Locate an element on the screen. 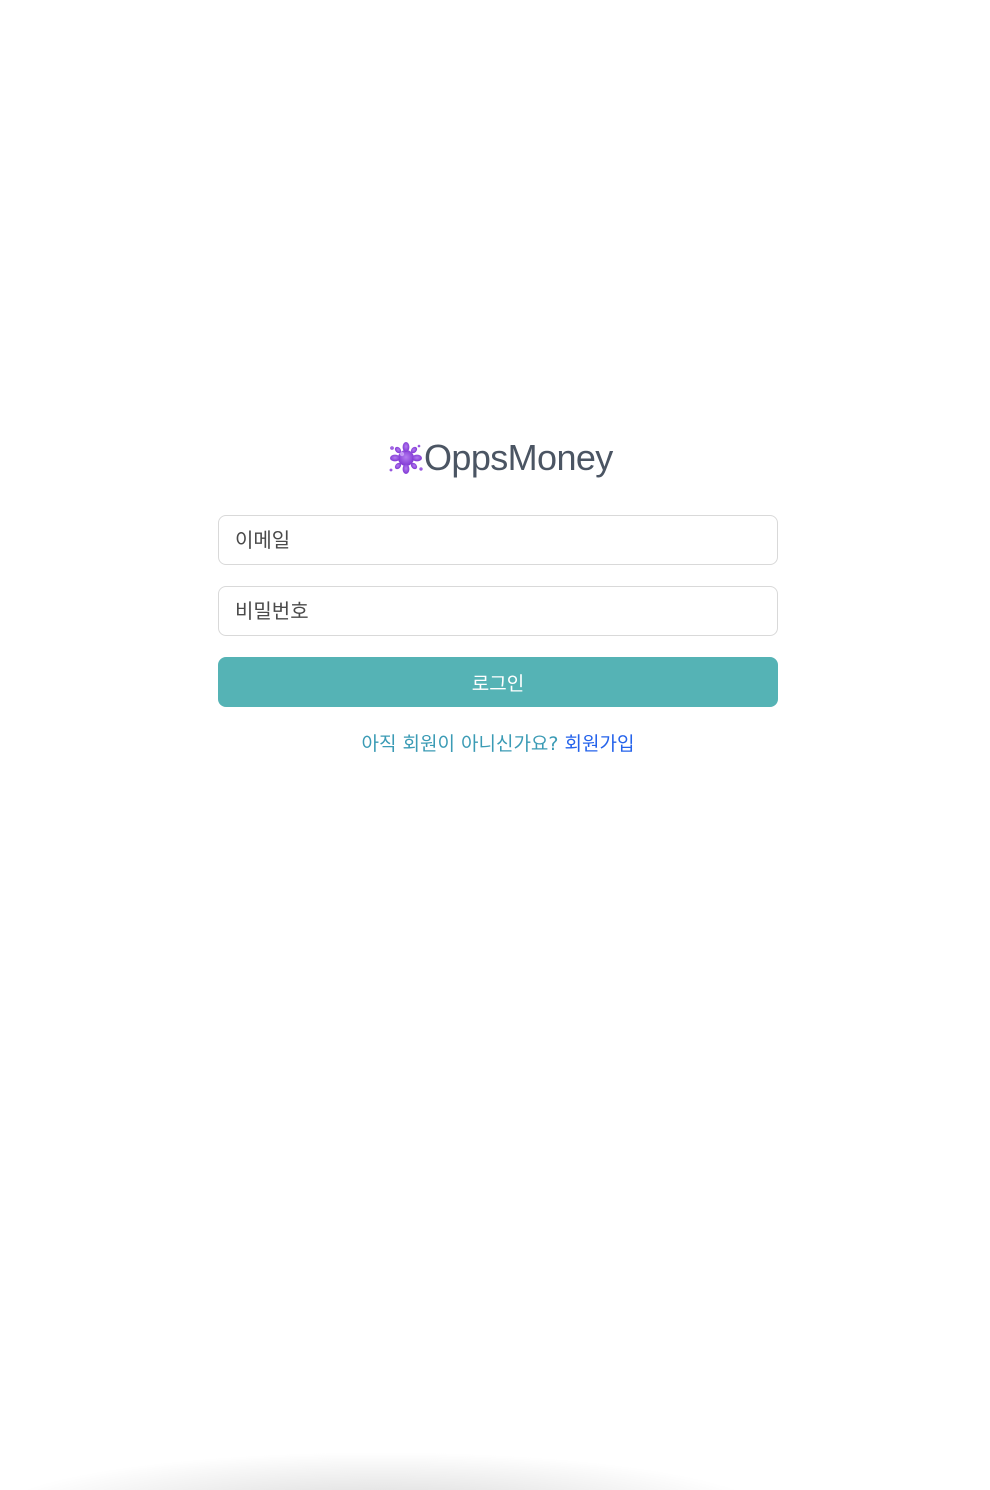 This screenshot has height=1490, width=990. brand-logo: OppsMoney is located at coordinates (500, 458).